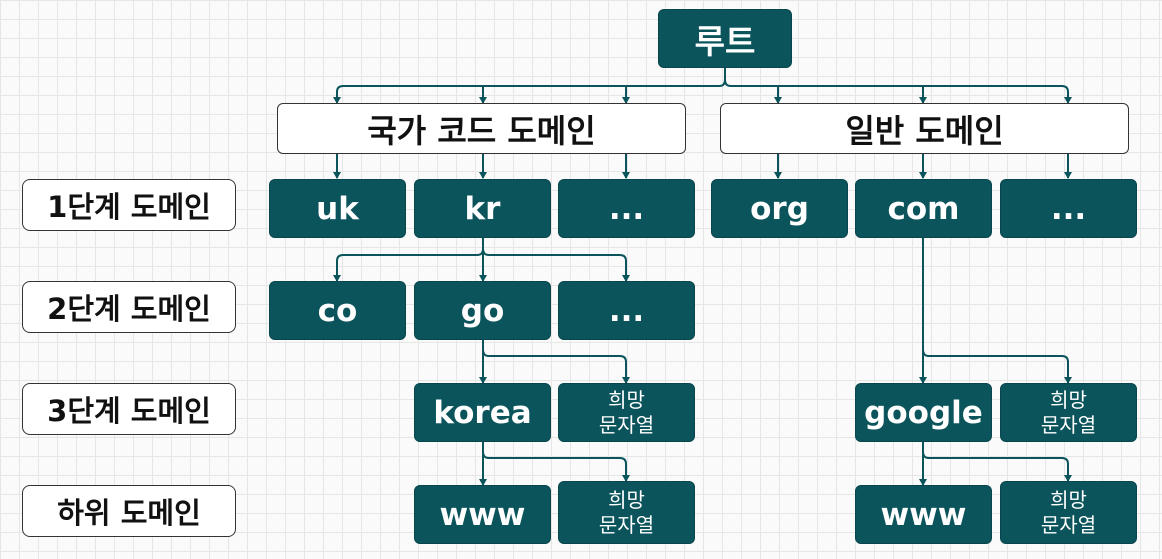 The width and height of the screenshot is (1162, 559). What do you see at coordinates (482, 412) in the screenshot?
I see `node-korea: korea` at bounding box center [482, 412].